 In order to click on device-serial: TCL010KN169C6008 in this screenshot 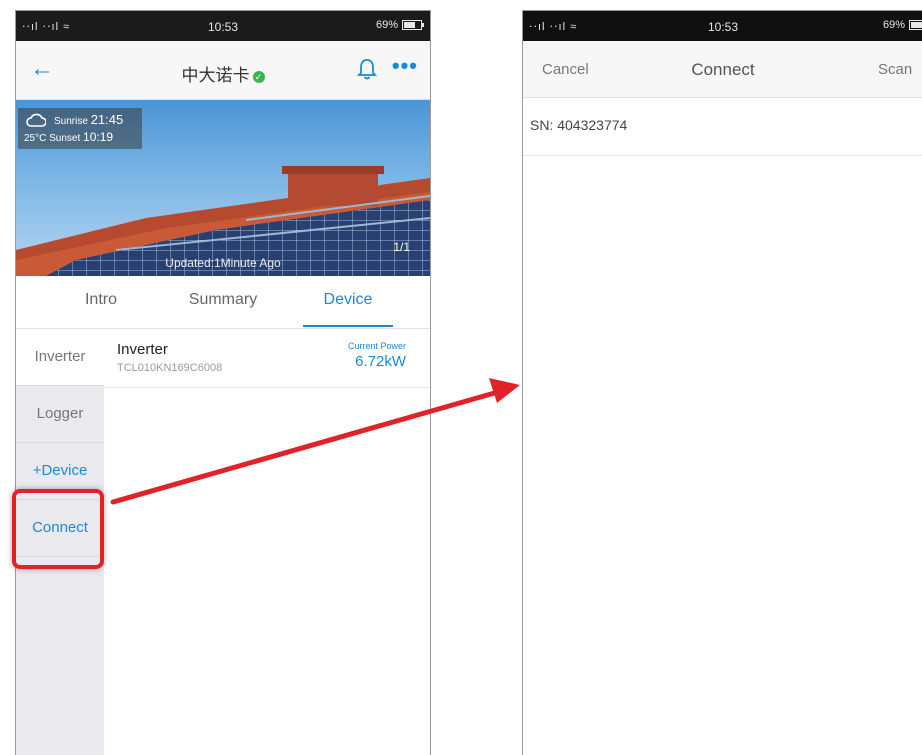, I will do `click(170, 368)`.